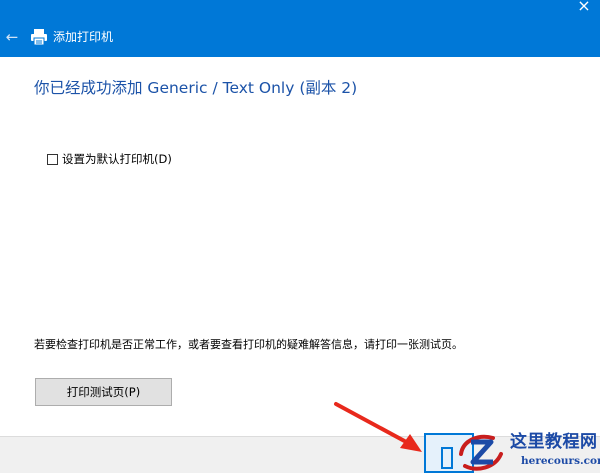 This screenshot has width=600, height=473. What do you see at coordinates (481, 452) in the screenshot?
I see `watermark-logo-icon` at bounding box center [481, 452].